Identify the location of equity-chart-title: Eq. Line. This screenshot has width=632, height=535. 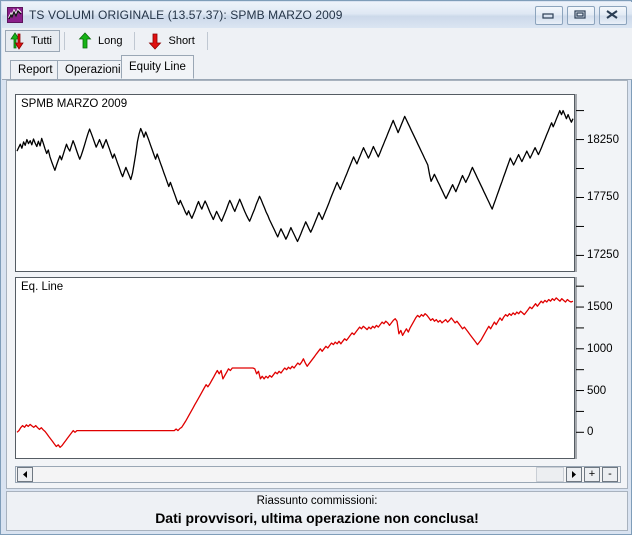
(42, 287).